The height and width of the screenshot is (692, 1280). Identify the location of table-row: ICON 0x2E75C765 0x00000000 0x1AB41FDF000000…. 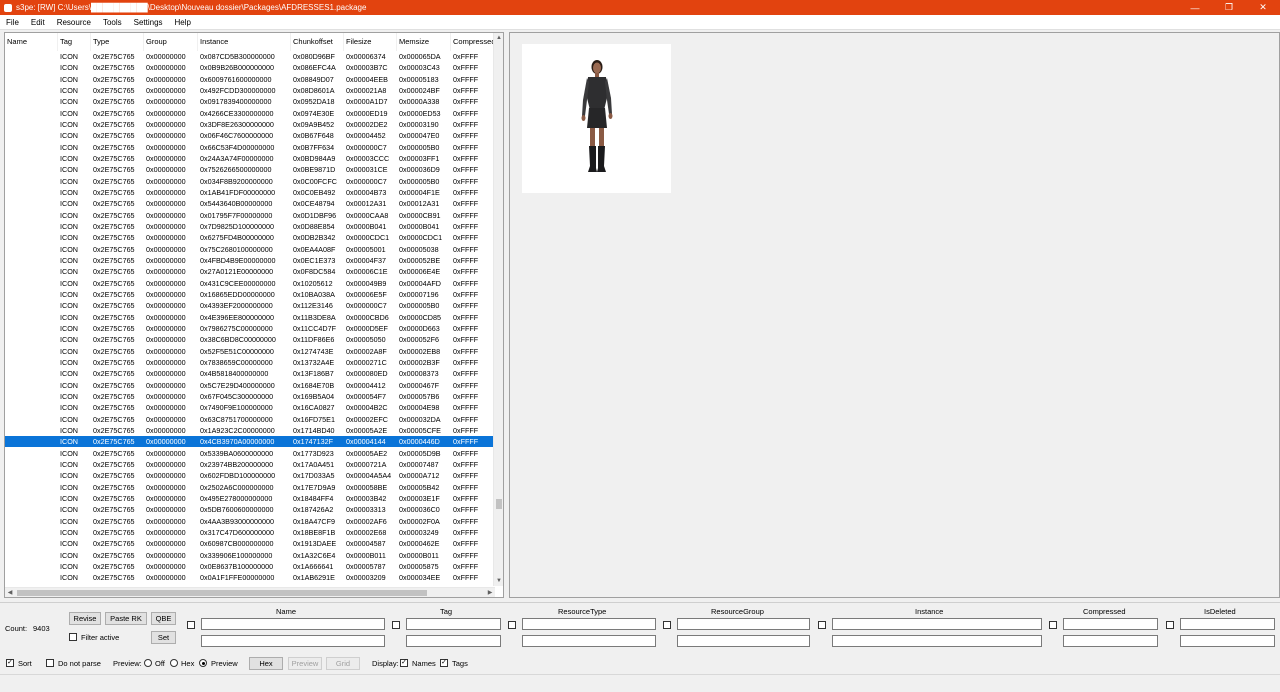
(250, 192).